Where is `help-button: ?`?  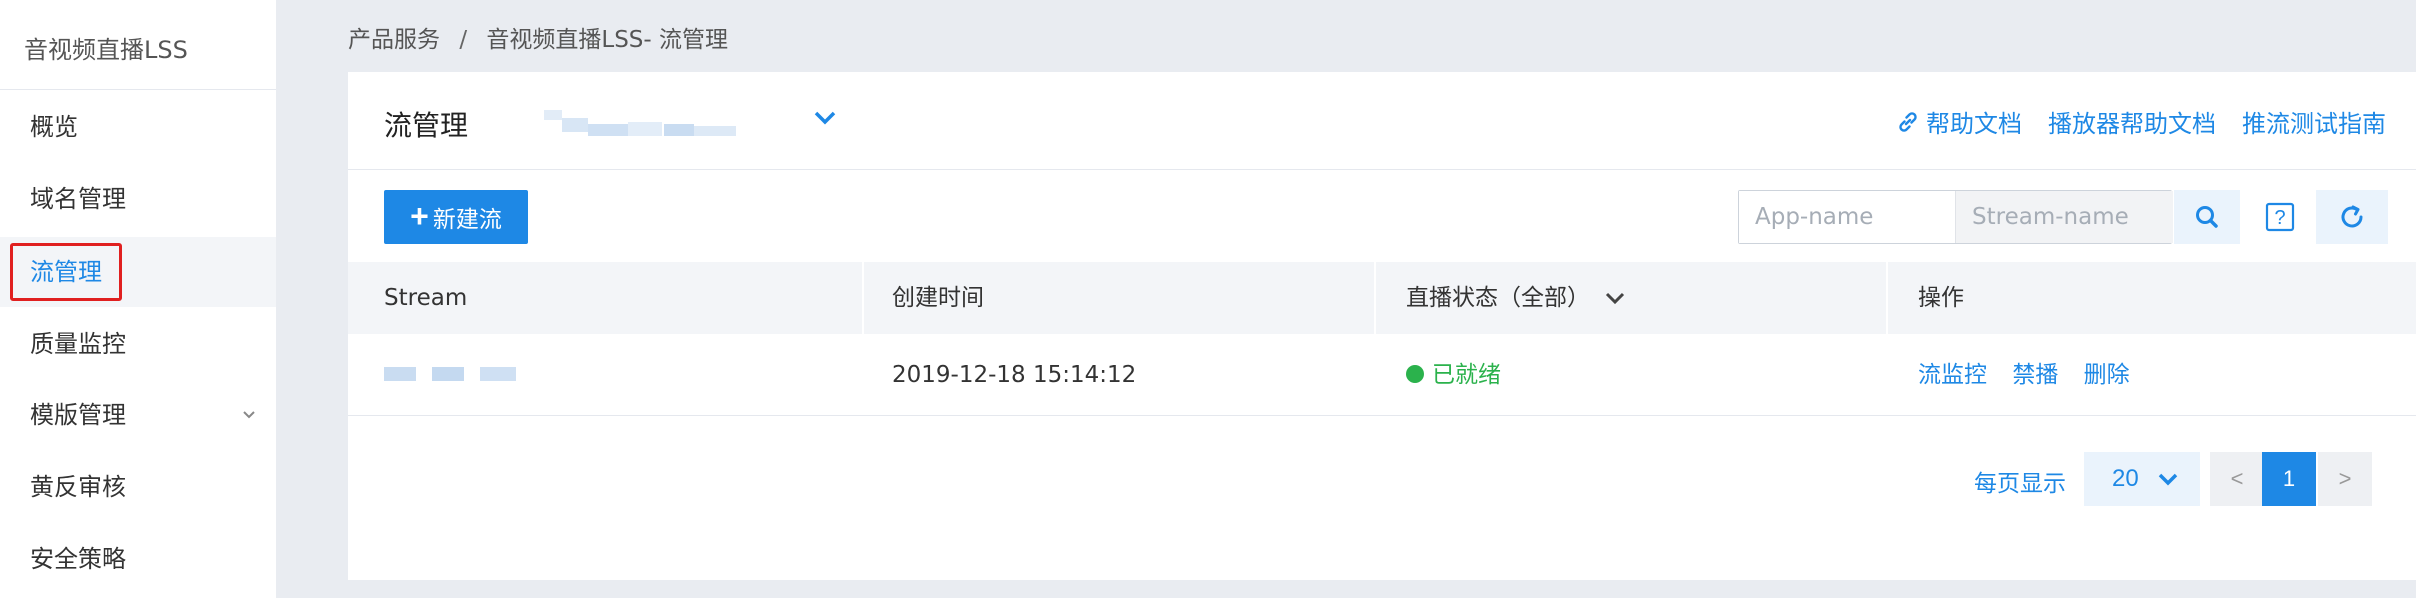 help-button: ? is located at coordinates (2280, 217).